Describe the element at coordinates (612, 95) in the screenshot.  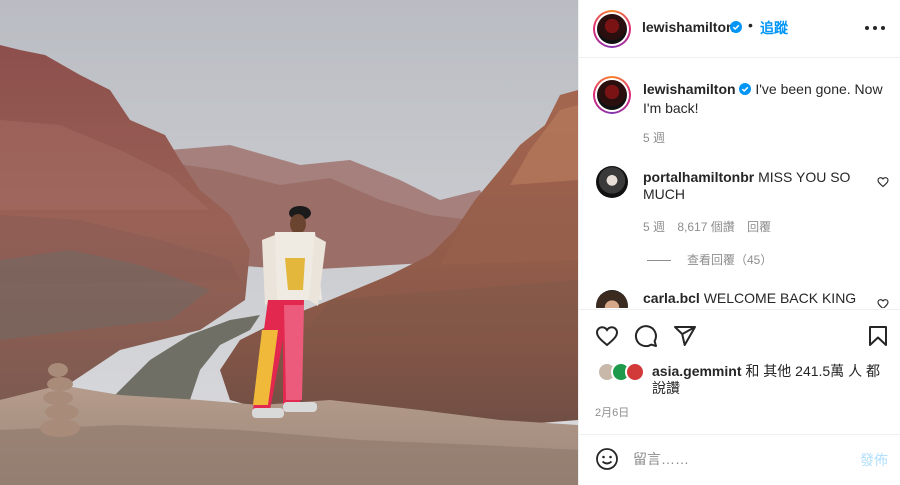
I see `caption-avatar` at that location.